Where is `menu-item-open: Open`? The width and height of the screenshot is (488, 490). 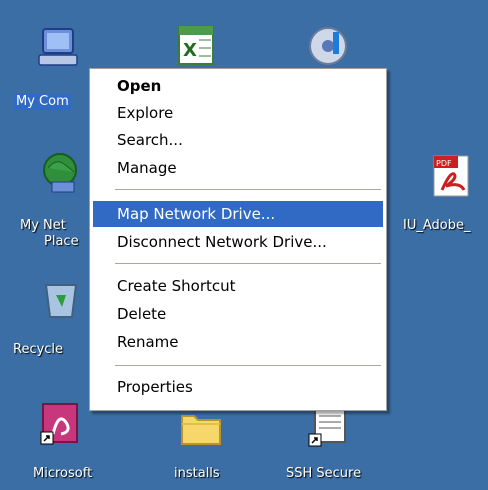
menu-item-open: Open is located at coordinates (238, 86).